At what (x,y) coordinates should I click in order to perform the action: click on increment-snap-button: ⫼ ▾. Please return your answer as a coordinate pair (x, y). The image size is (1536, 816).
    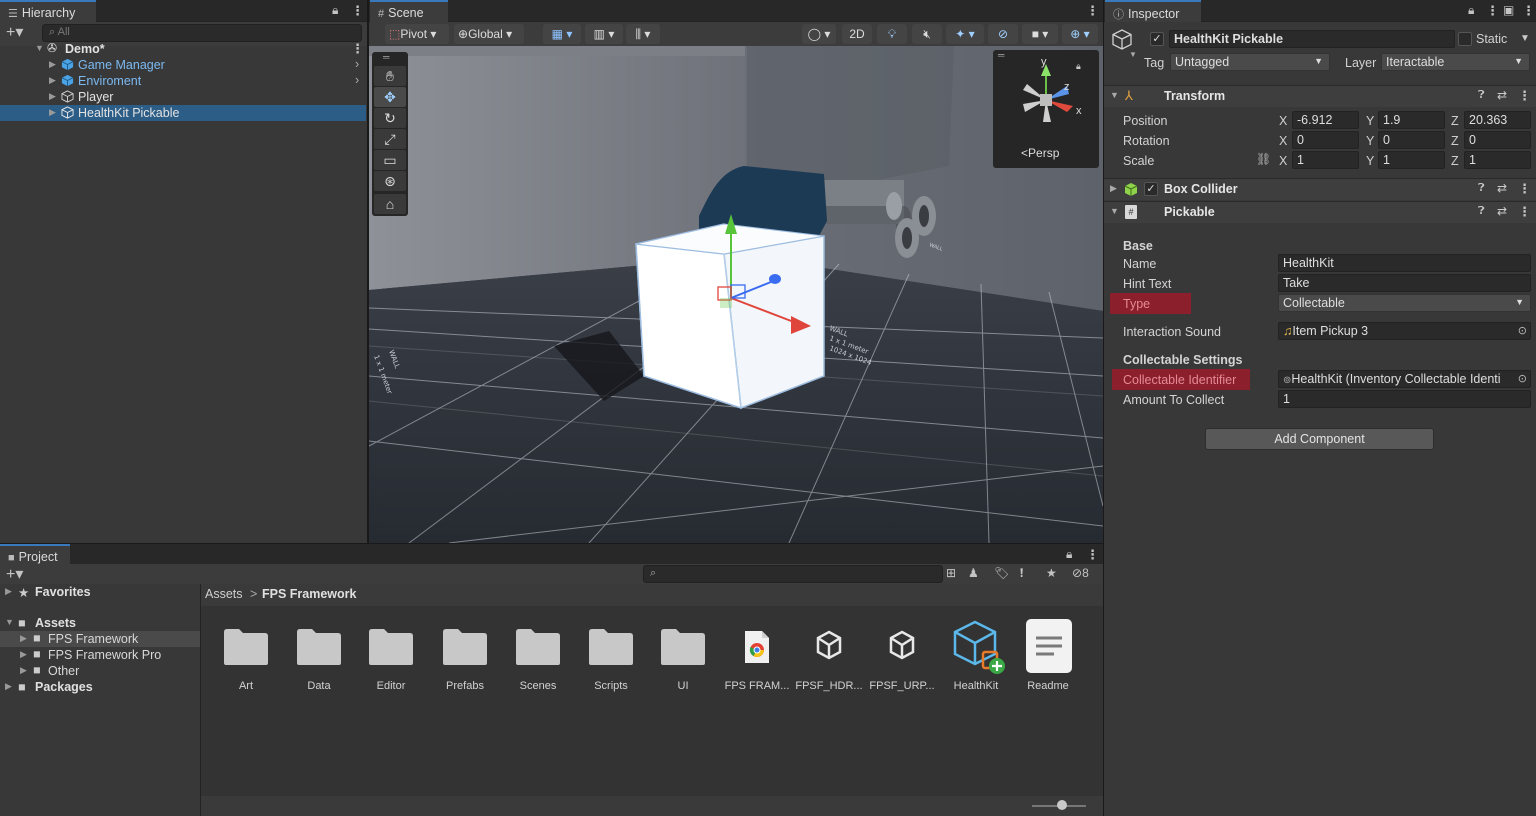
    Looking at the image, I should click on (643, 34).